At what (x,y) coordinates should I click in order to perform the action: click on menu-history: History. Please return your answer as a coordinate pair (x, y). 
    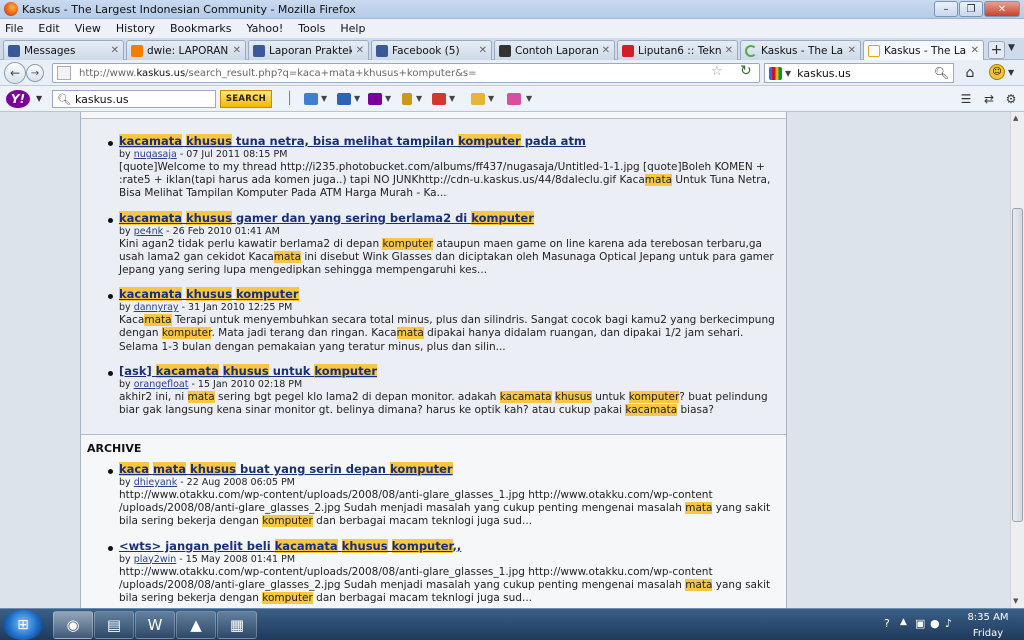
    Looking at the image, I should click on (135, 28).